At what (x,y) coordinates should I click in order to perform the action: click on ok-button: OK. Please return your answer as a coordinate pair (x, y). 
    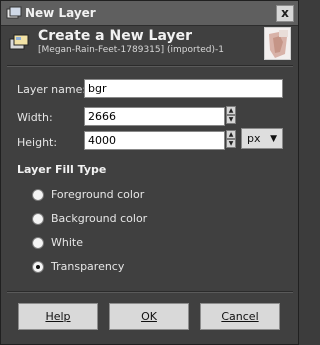
    Looking at the image, I should click on (149, 316).